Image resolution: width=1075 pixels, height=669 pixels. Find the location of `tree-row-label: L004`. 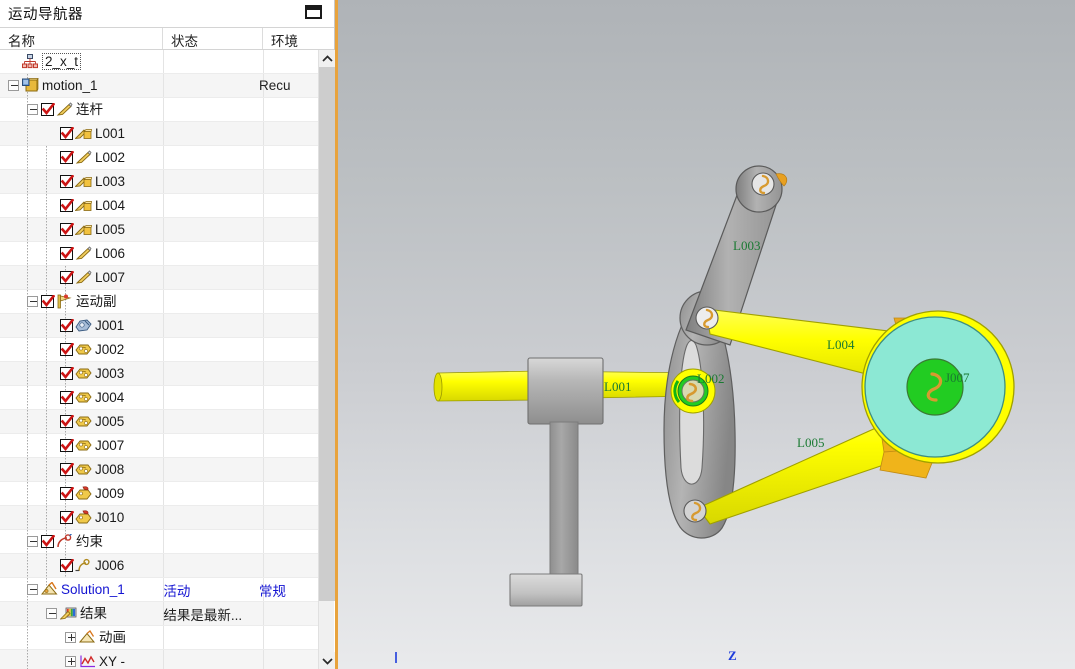

tree-row-label: L004 is located at coordinates (110, 205).